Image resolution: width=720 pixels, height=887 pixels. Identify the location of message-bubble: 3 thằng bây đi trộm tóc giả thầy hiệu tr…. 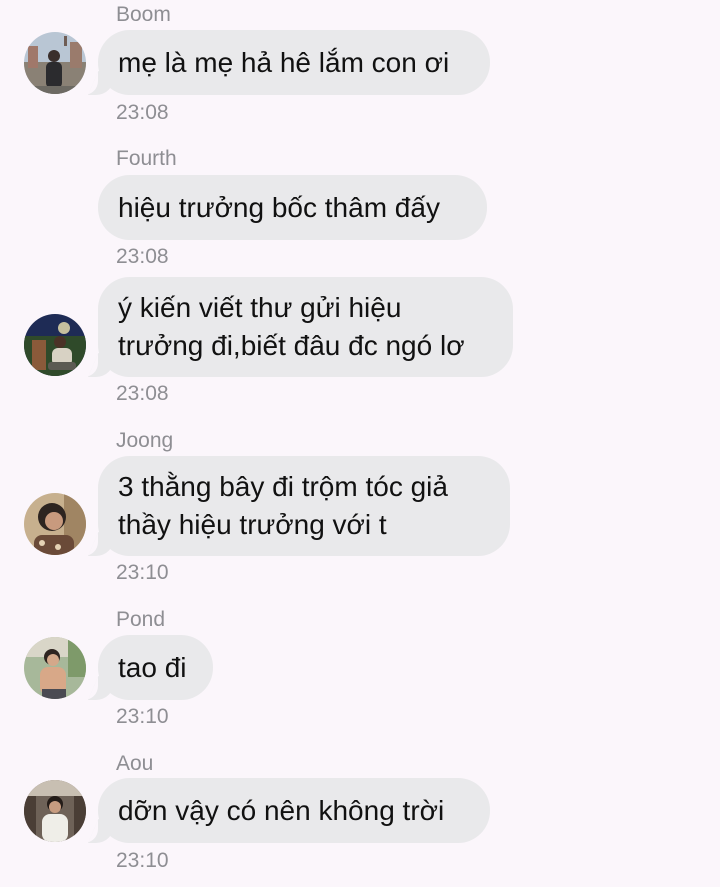
(299, 506).